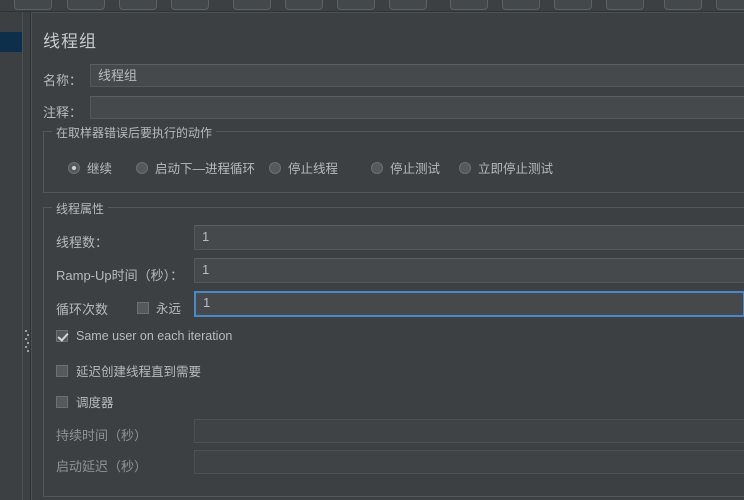  I want to click on loop-forever-label: 永远, so click(169, 309).